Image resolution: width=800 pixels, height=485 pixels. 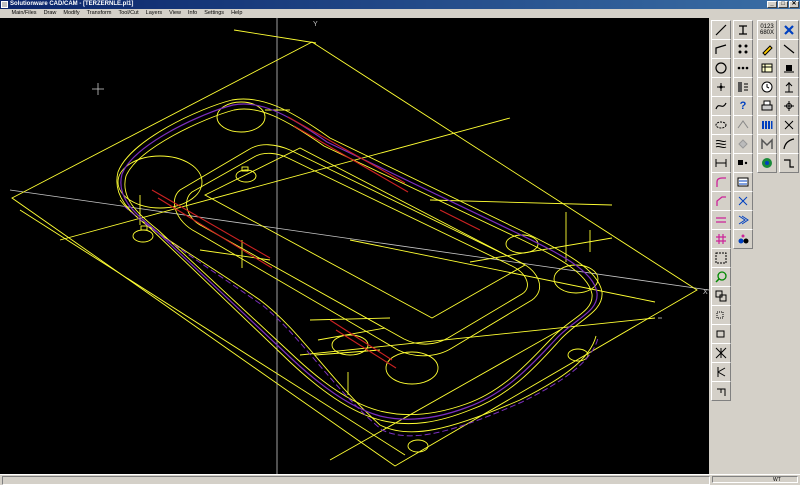 What do you see at coordinates (721, 296) in the screenshot?
I see `zoom-window-icon` at bounding box center [721, 296].